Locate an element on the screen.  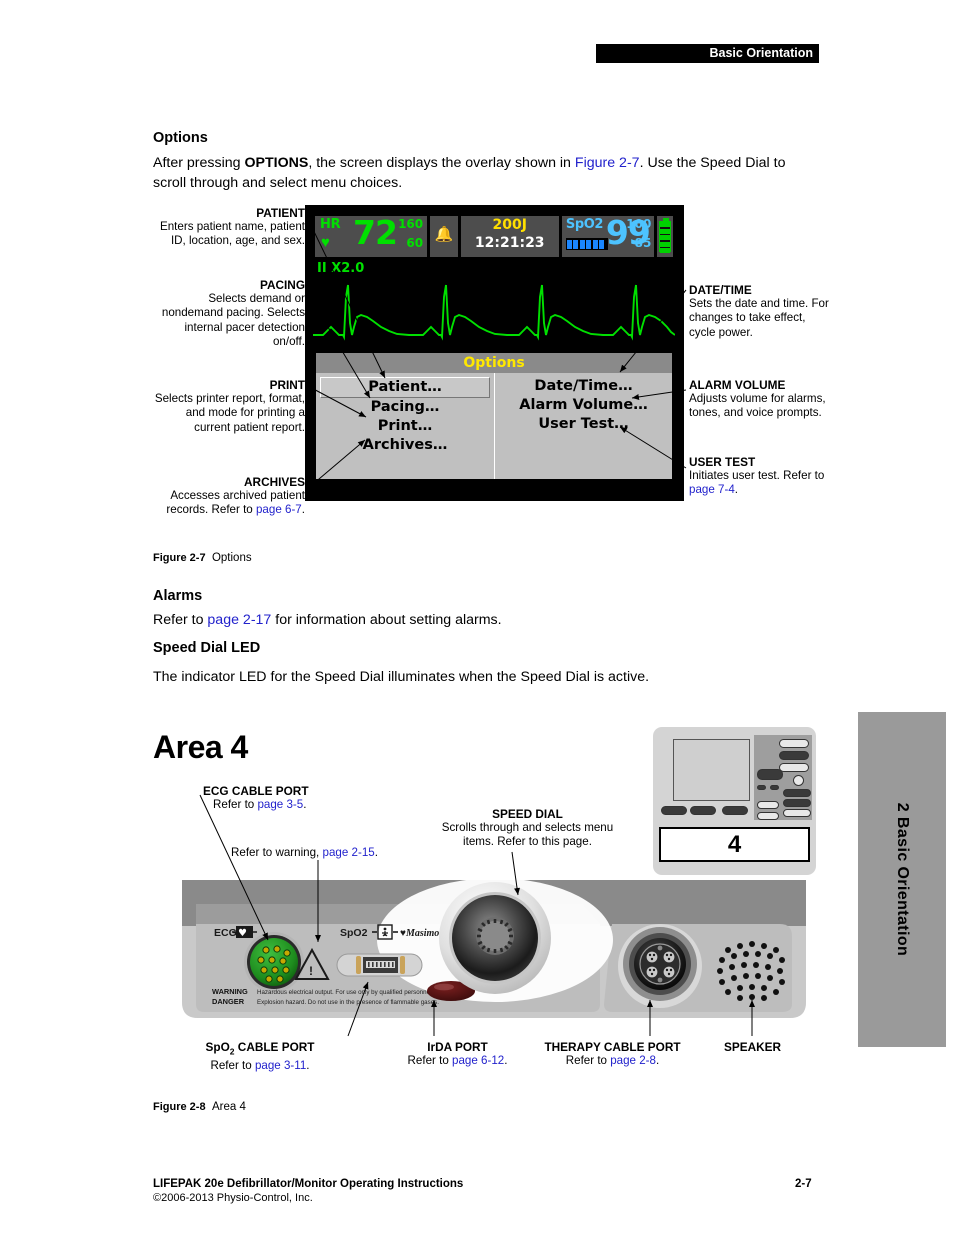
callout-spo2-cable-port-link-suffix: . is located at coordinates (308, 1065).